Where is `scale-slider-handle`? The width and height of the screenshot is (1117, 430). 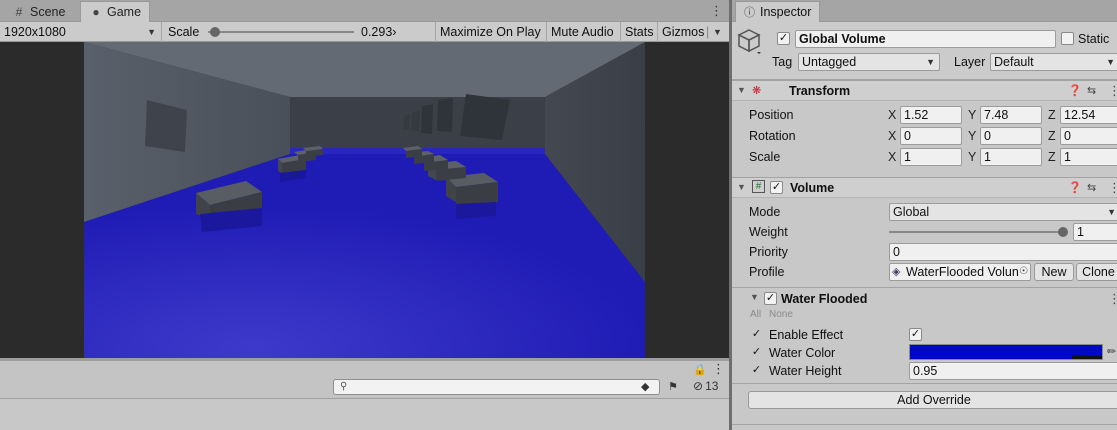
scale-slider-handle is located at coordinates (215, 32).